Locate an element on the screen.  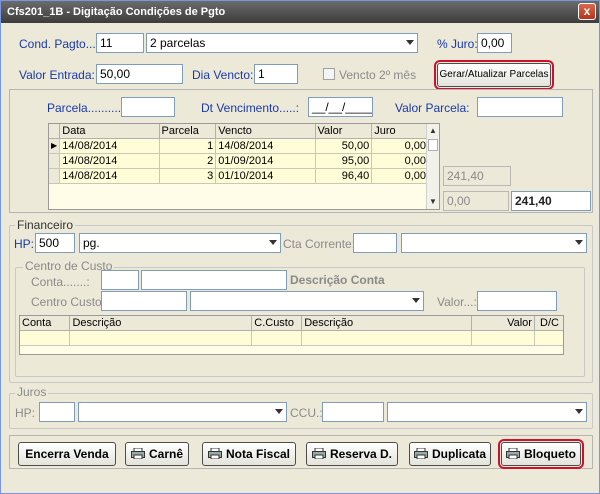
parcela-input is located at coordinates (148, 107).